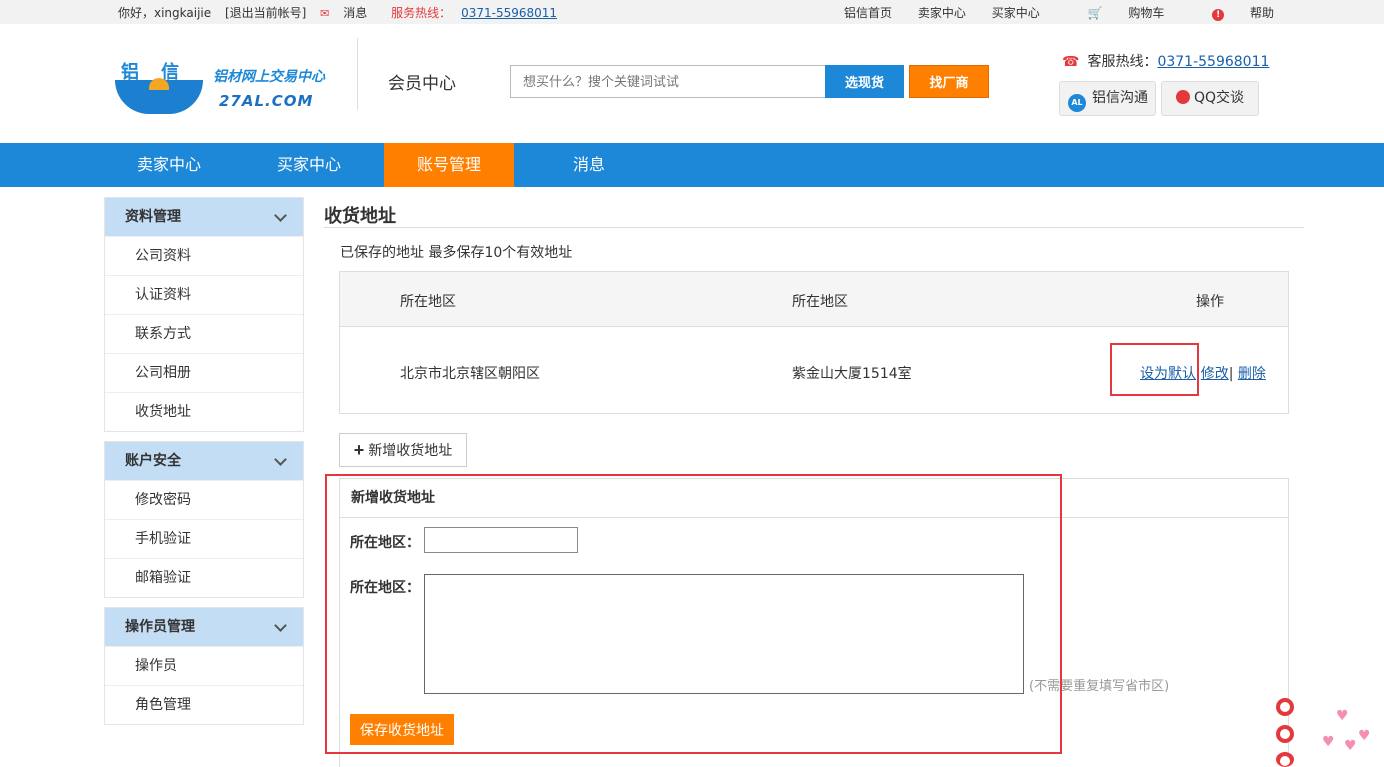 This screenshot has height=767, width=1384. Describe the element at coordinates (1077, 103) in the screenshot. I see `al-chat-icon: AL` at that location.